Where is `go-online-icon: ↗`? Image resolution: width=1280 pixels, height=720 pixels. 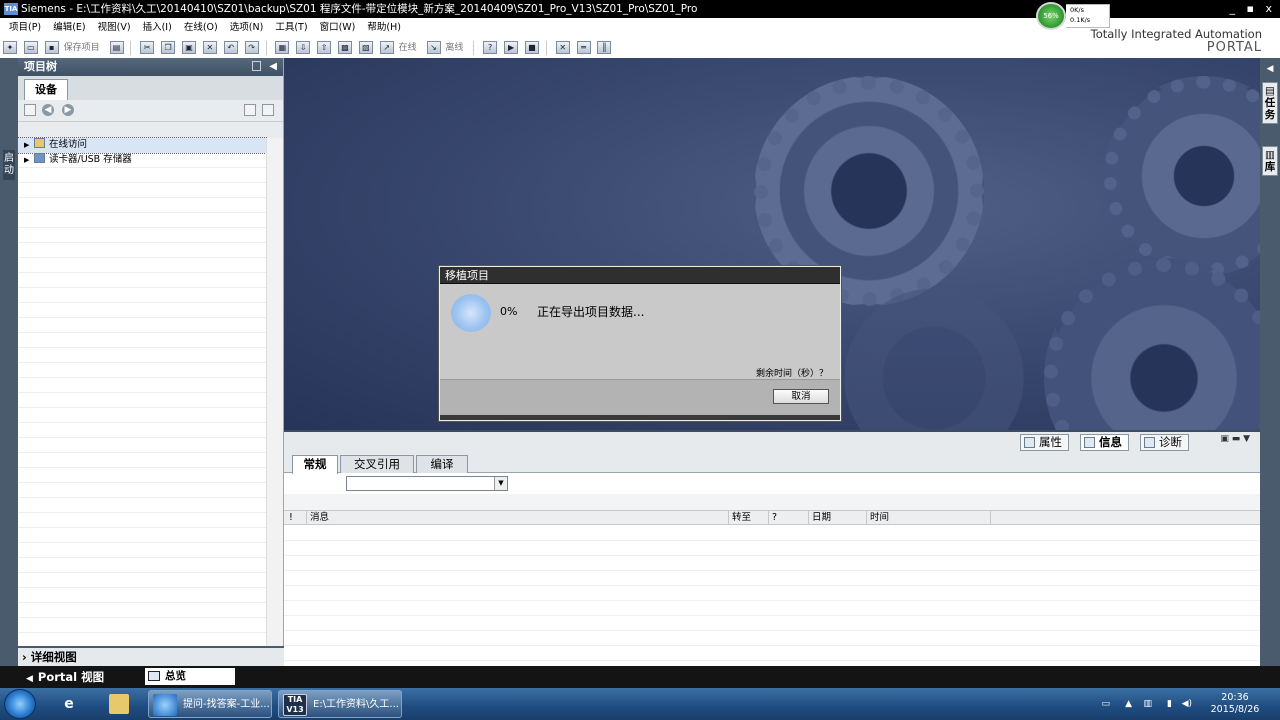
go-online-icon: ↗ is located at coordinates (386, 47).